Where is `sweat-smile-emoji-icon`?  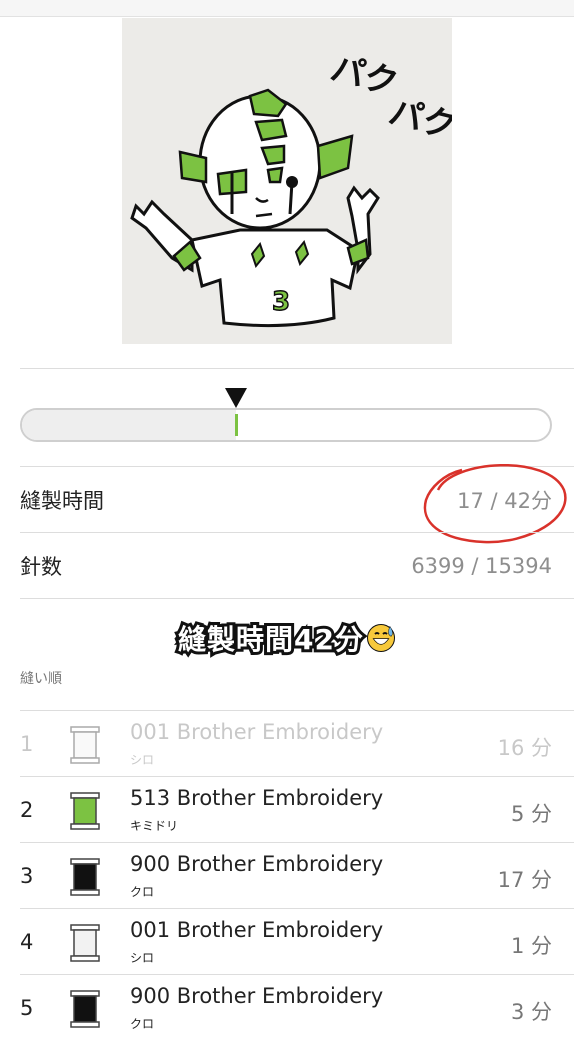 sweat-smile-emoji-icon is located at coordinates (380, 638).